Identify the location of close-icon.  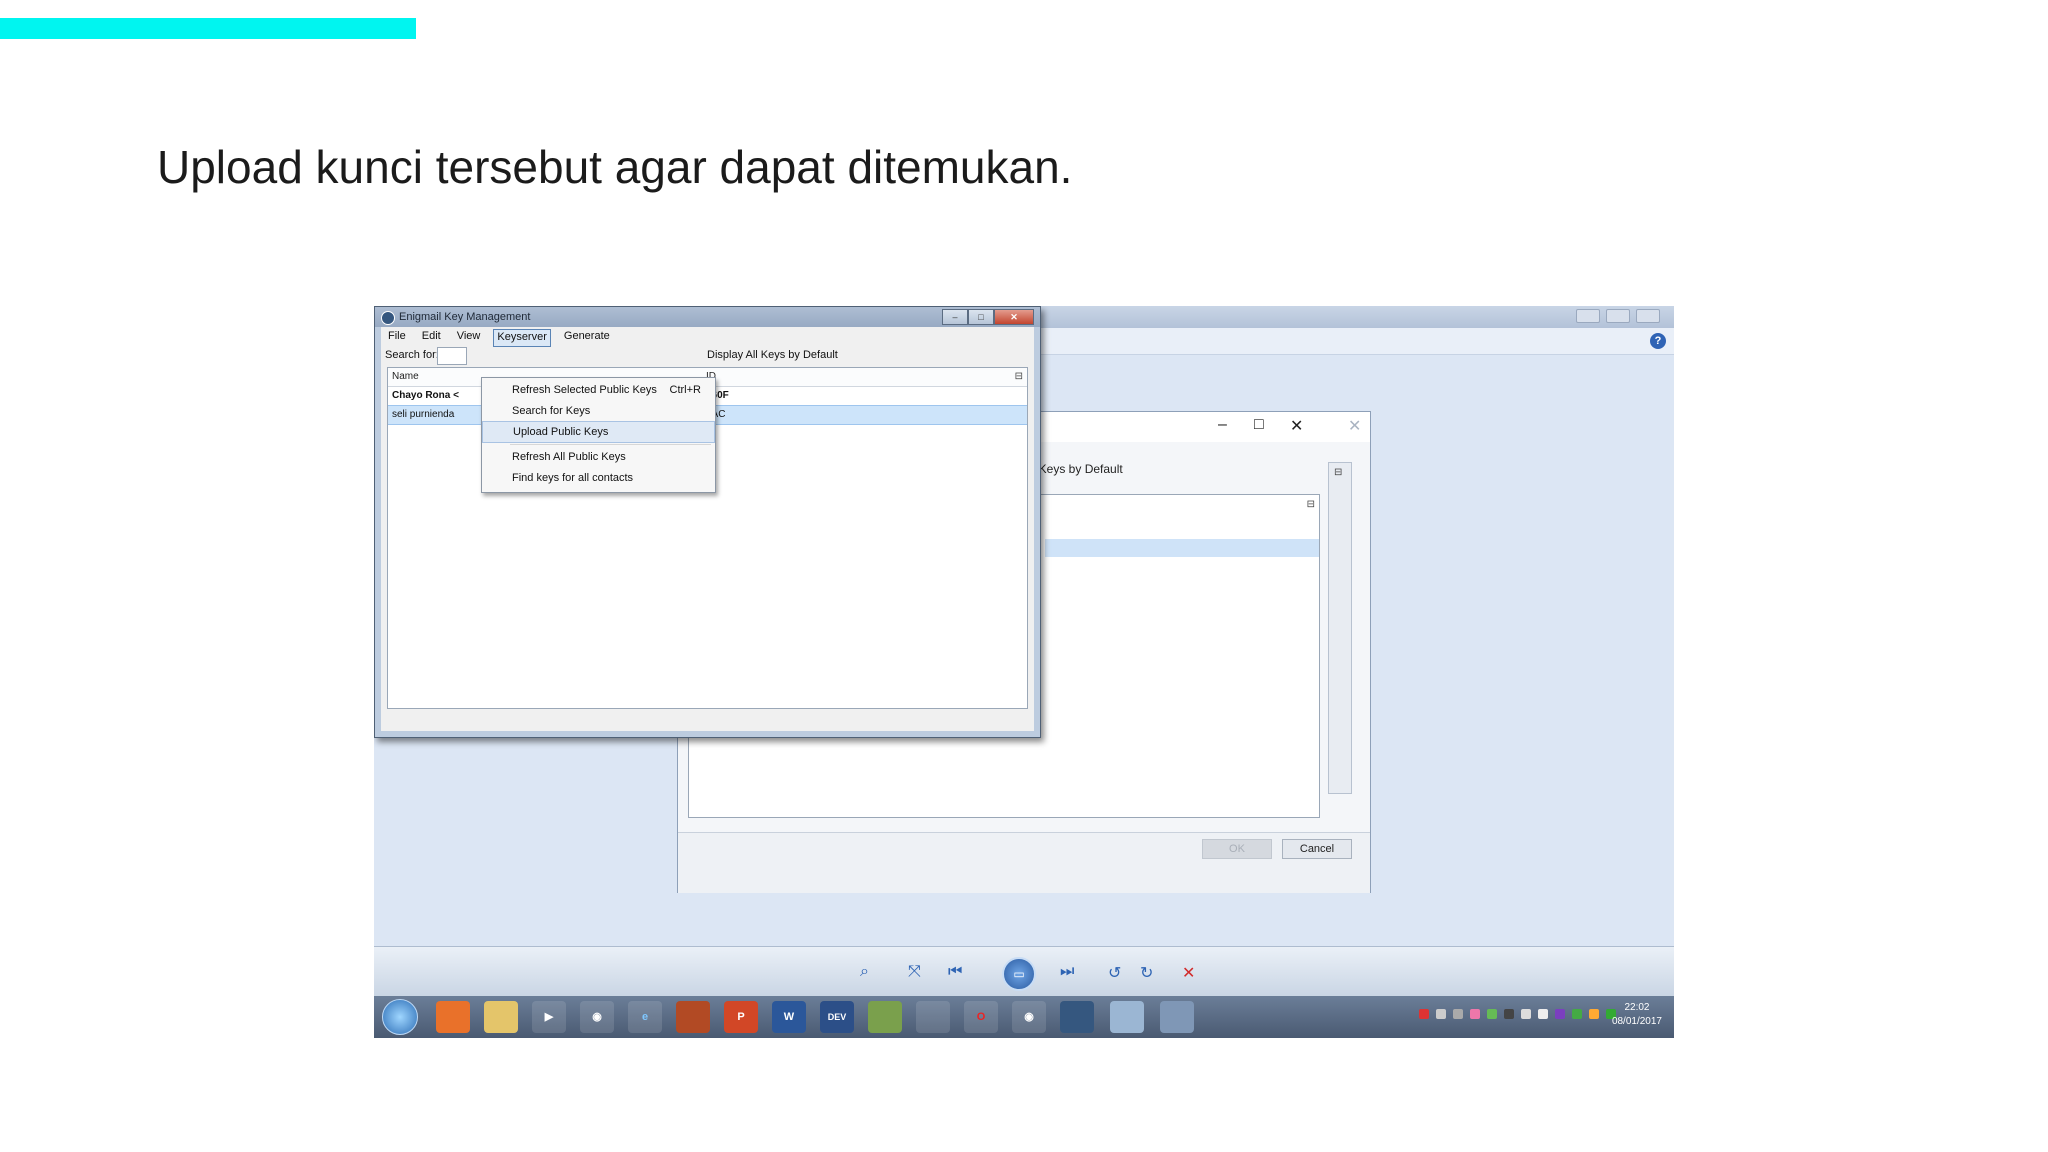
(1648, 316).